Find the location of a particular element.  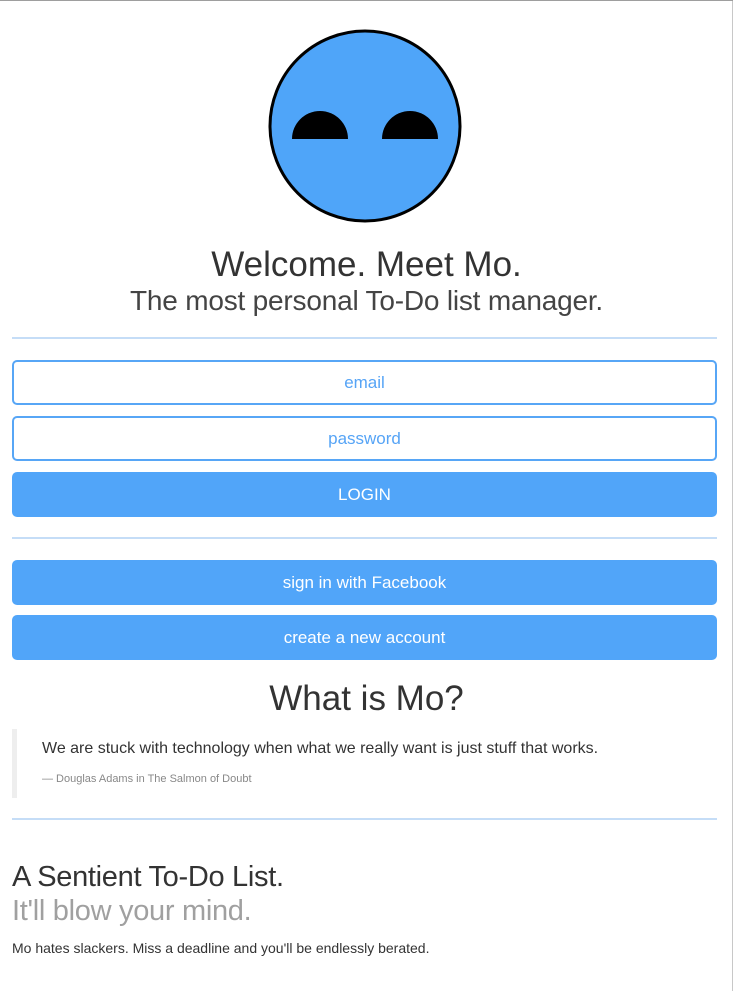

login-button: LOGIN is located at coordinates (364, 494).